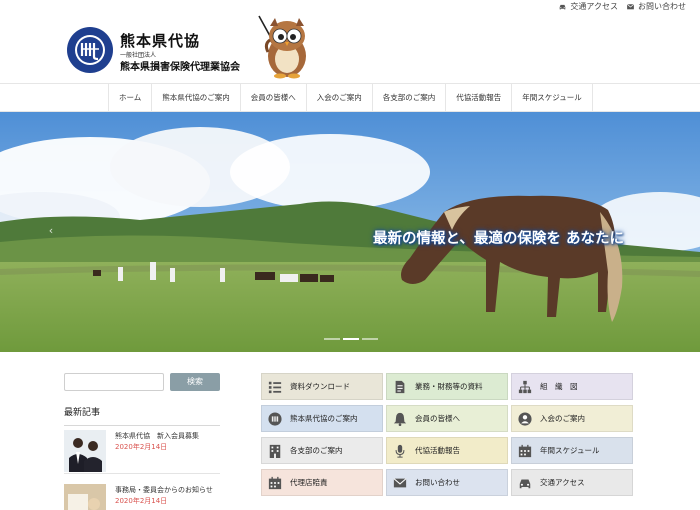  Describe the element at coordinates (275, 418) in the screenshot. I see `association-logo-icon` at that location.